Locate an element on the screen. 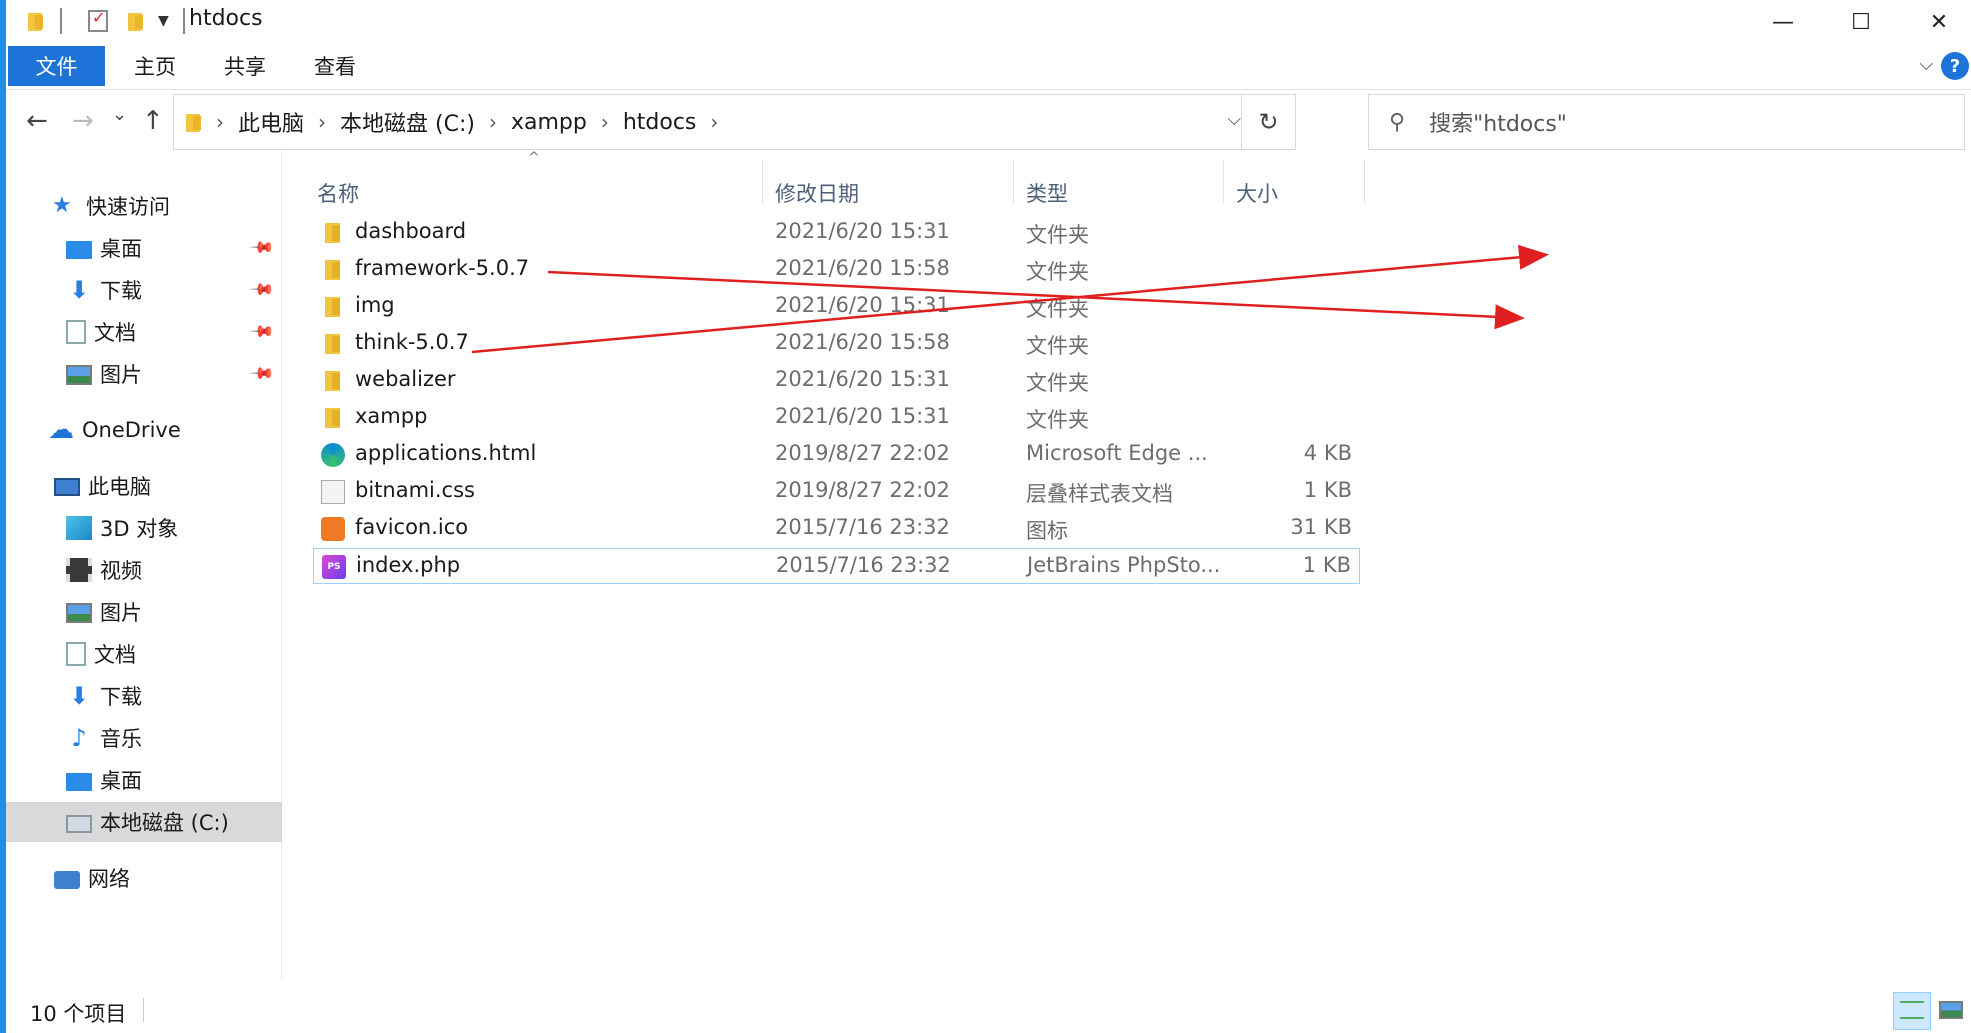  sidebar-item-downloads-pinned: ⬇ 下载 📌 is located at coordinates (144, 290).